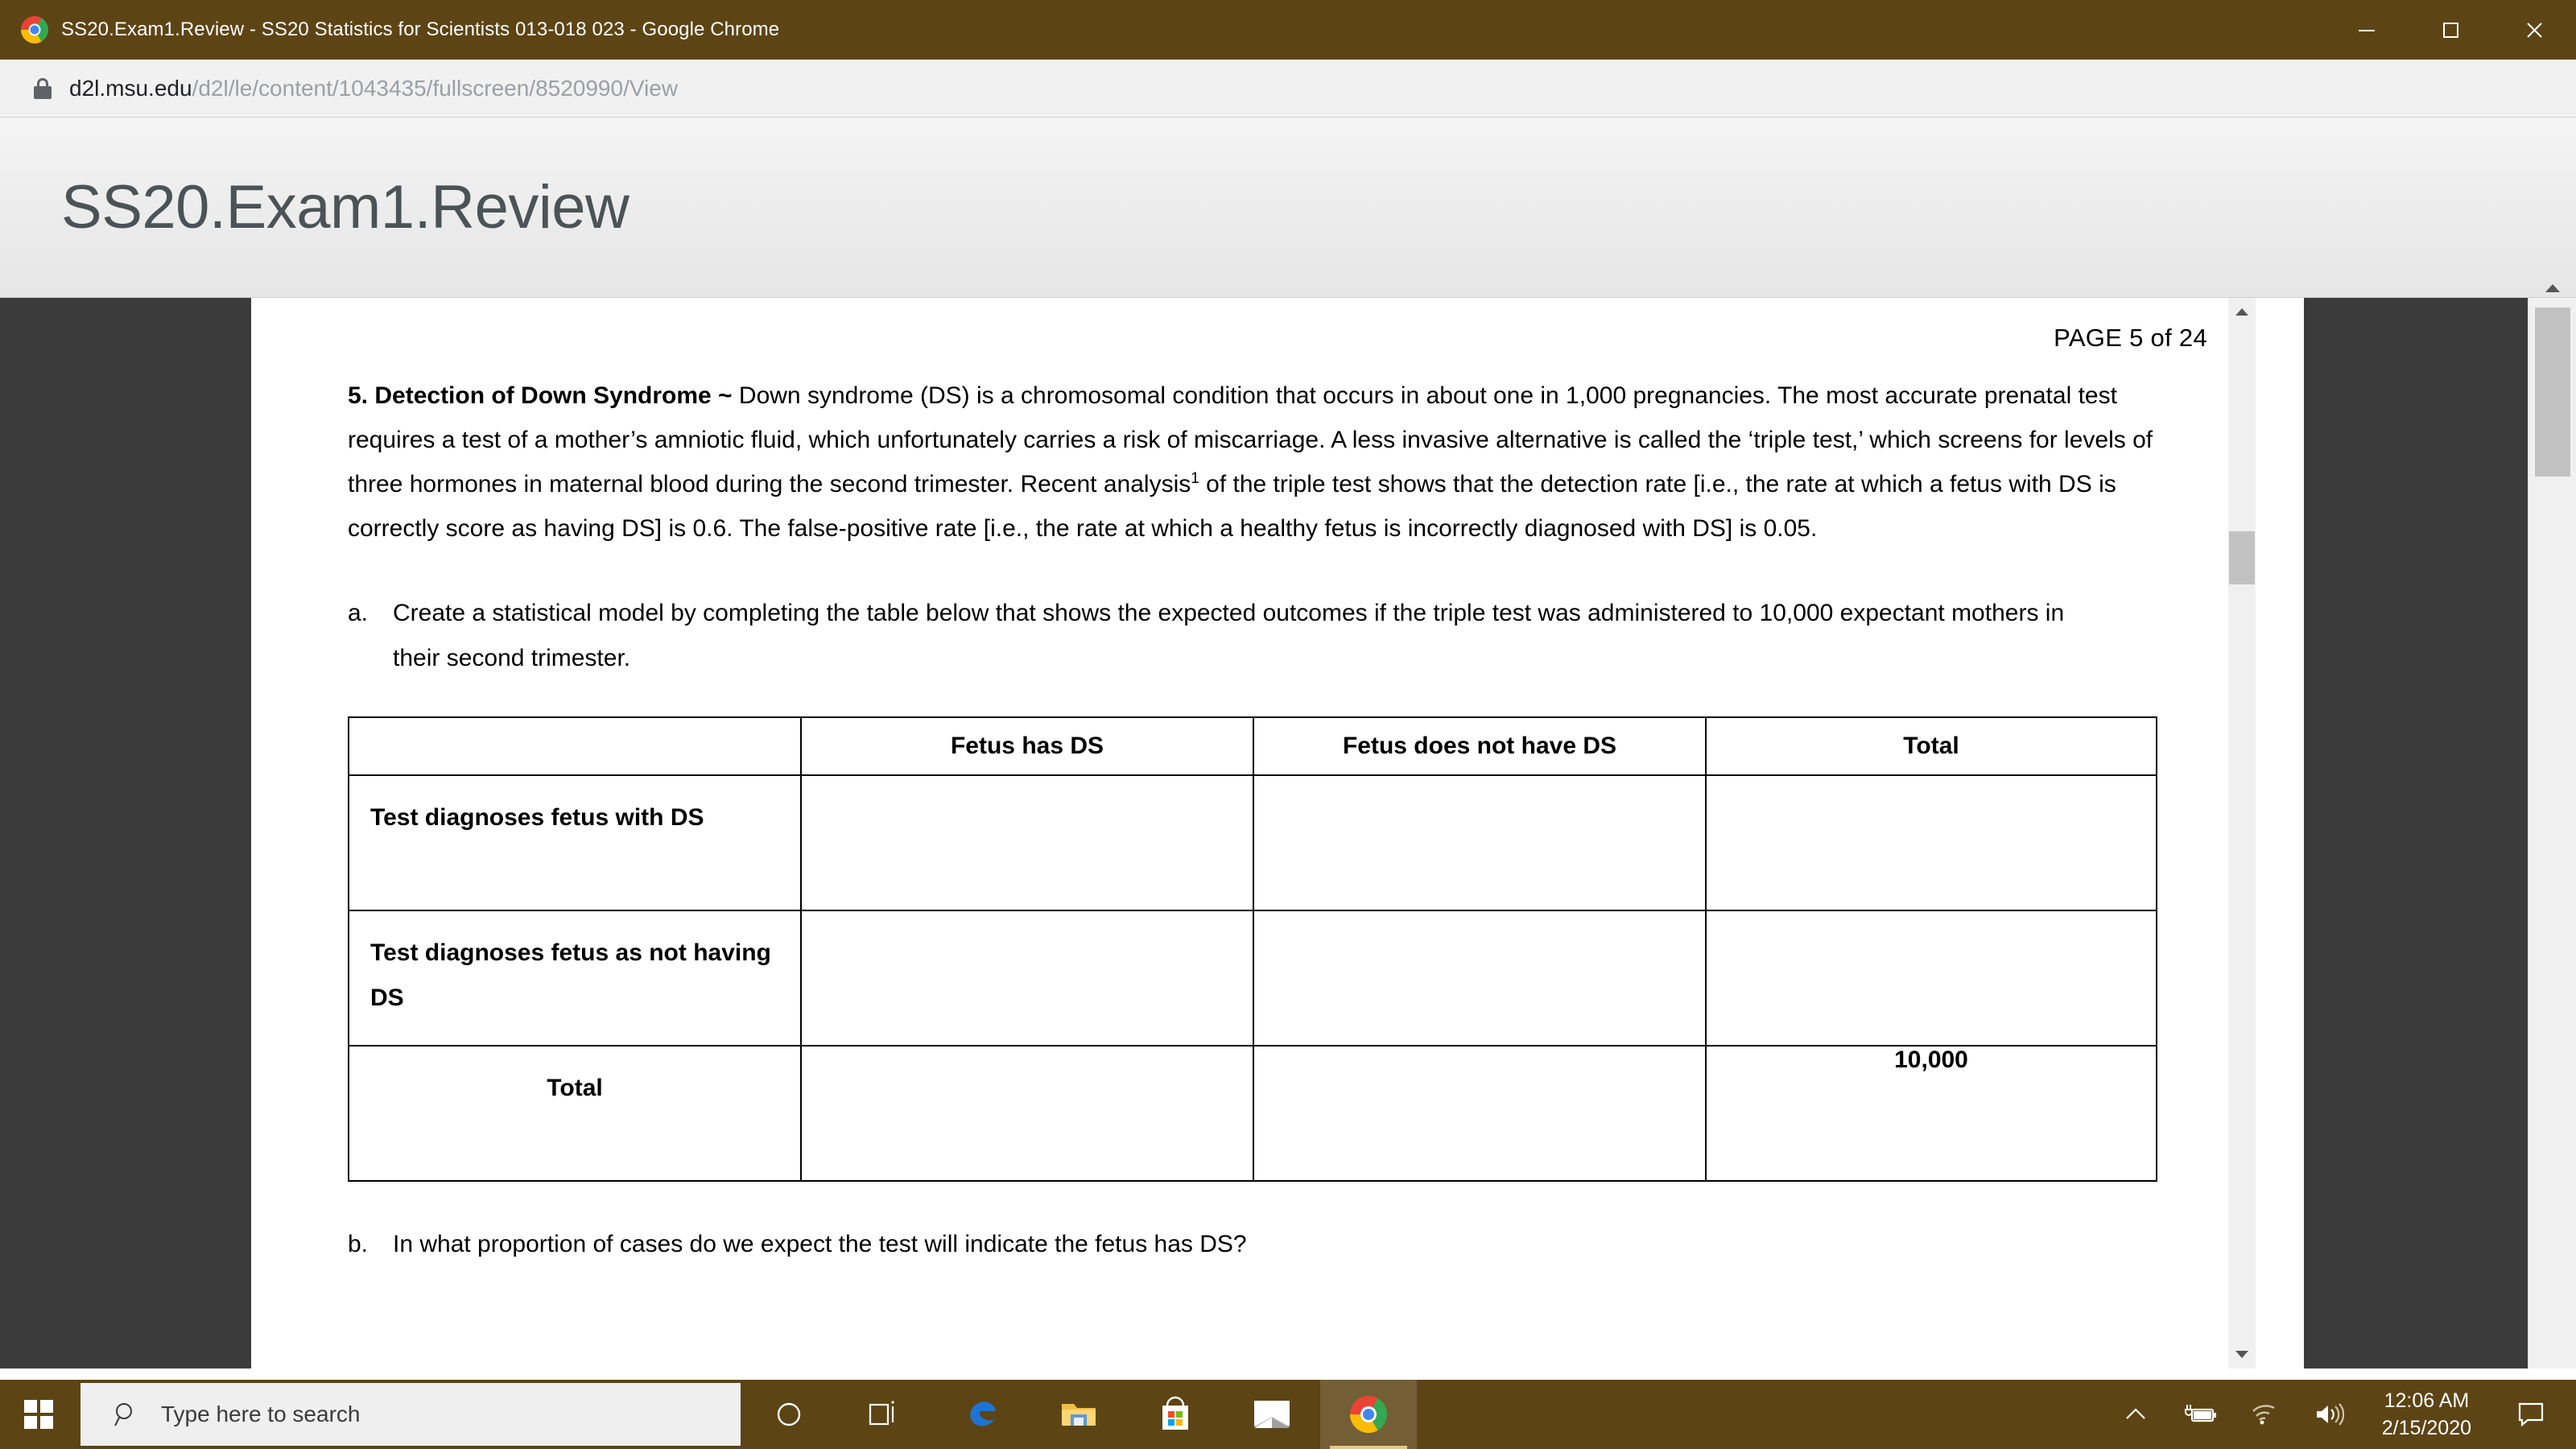 The image size is (2576, 1449). Describe the element at coordinates (1195, 478) in the screenshot. I see `footnote-marker: 1` at that location.